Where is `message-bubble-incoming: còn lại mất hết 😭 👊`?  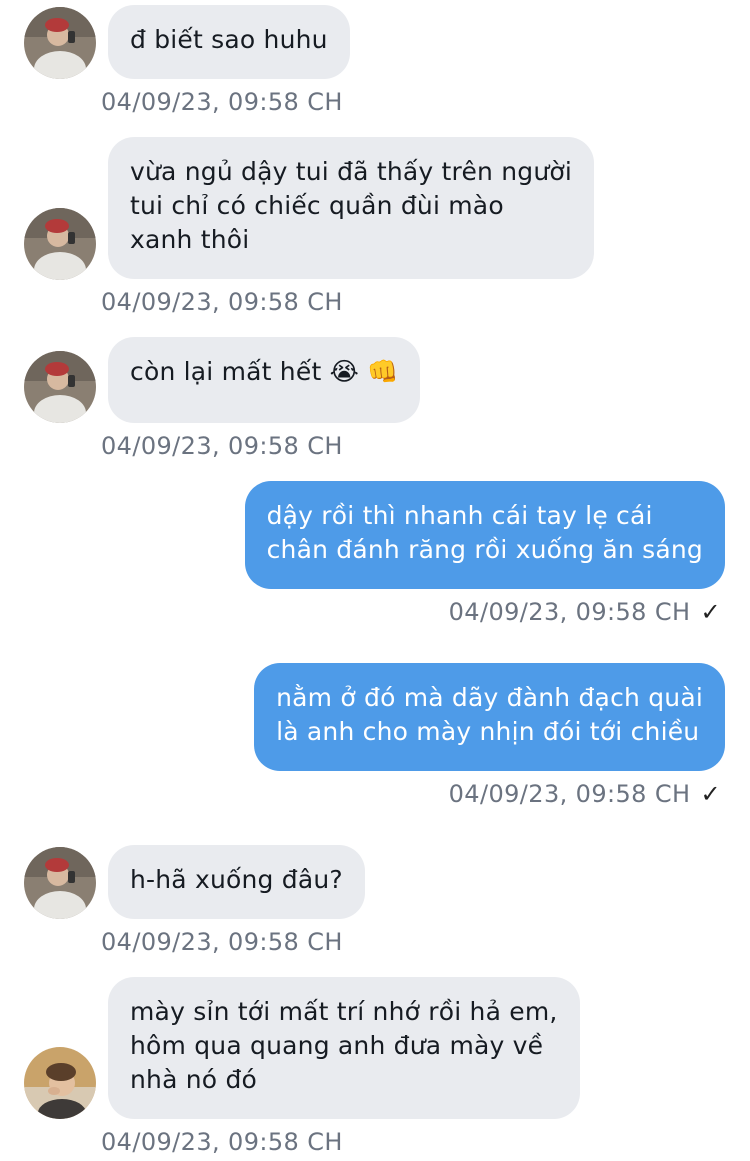
message-bubble-incoming: còn lại mất hết 😭 👊 is located at coordinates (264, 380).